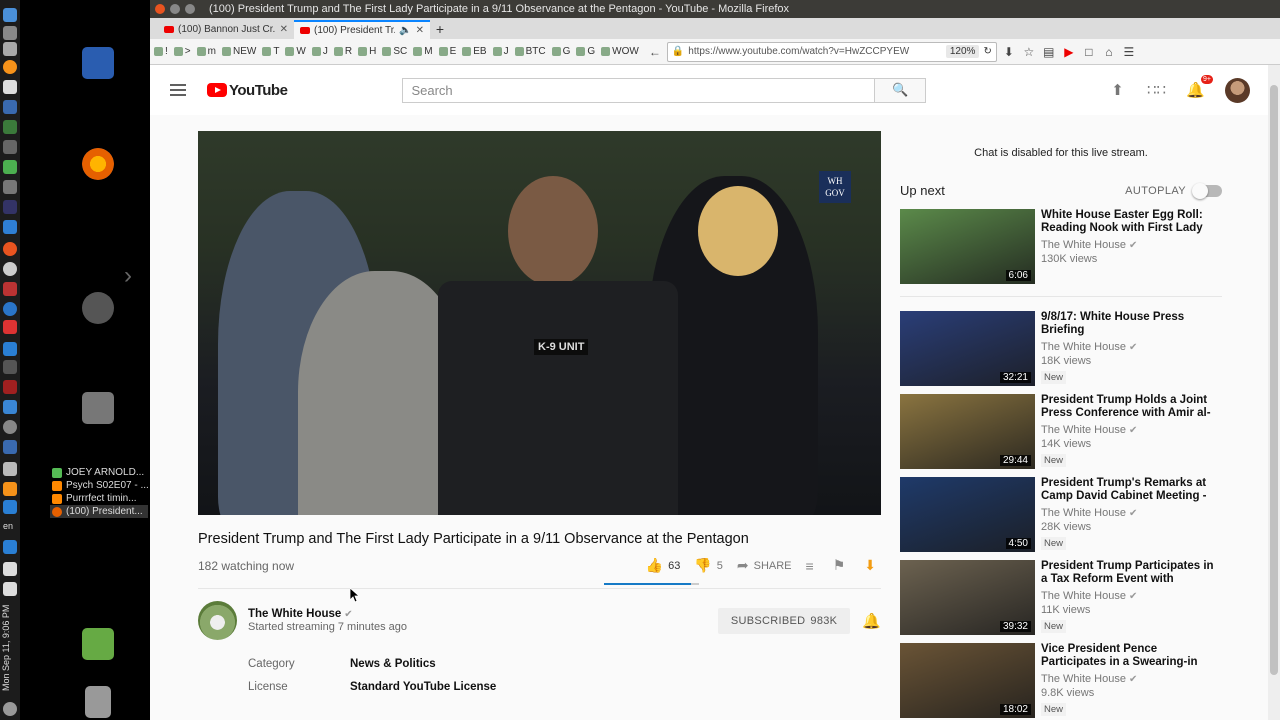 This screenshot has height=720, width=1280. Describe the element at coordinates (639, 90) in the screenshot. I see `search-input` at that location.